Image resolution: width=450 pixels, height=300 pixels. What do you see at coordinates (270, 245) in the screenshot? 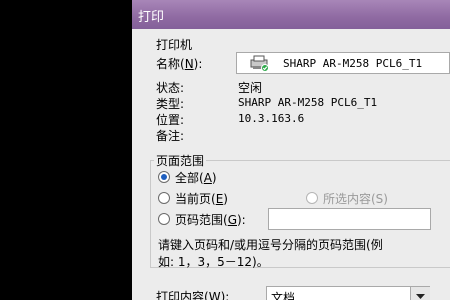
I see `page-range-hint-line1: 请键入页码和/或用逗号分隔的页码范围(例` at bounding box center [270, 245].